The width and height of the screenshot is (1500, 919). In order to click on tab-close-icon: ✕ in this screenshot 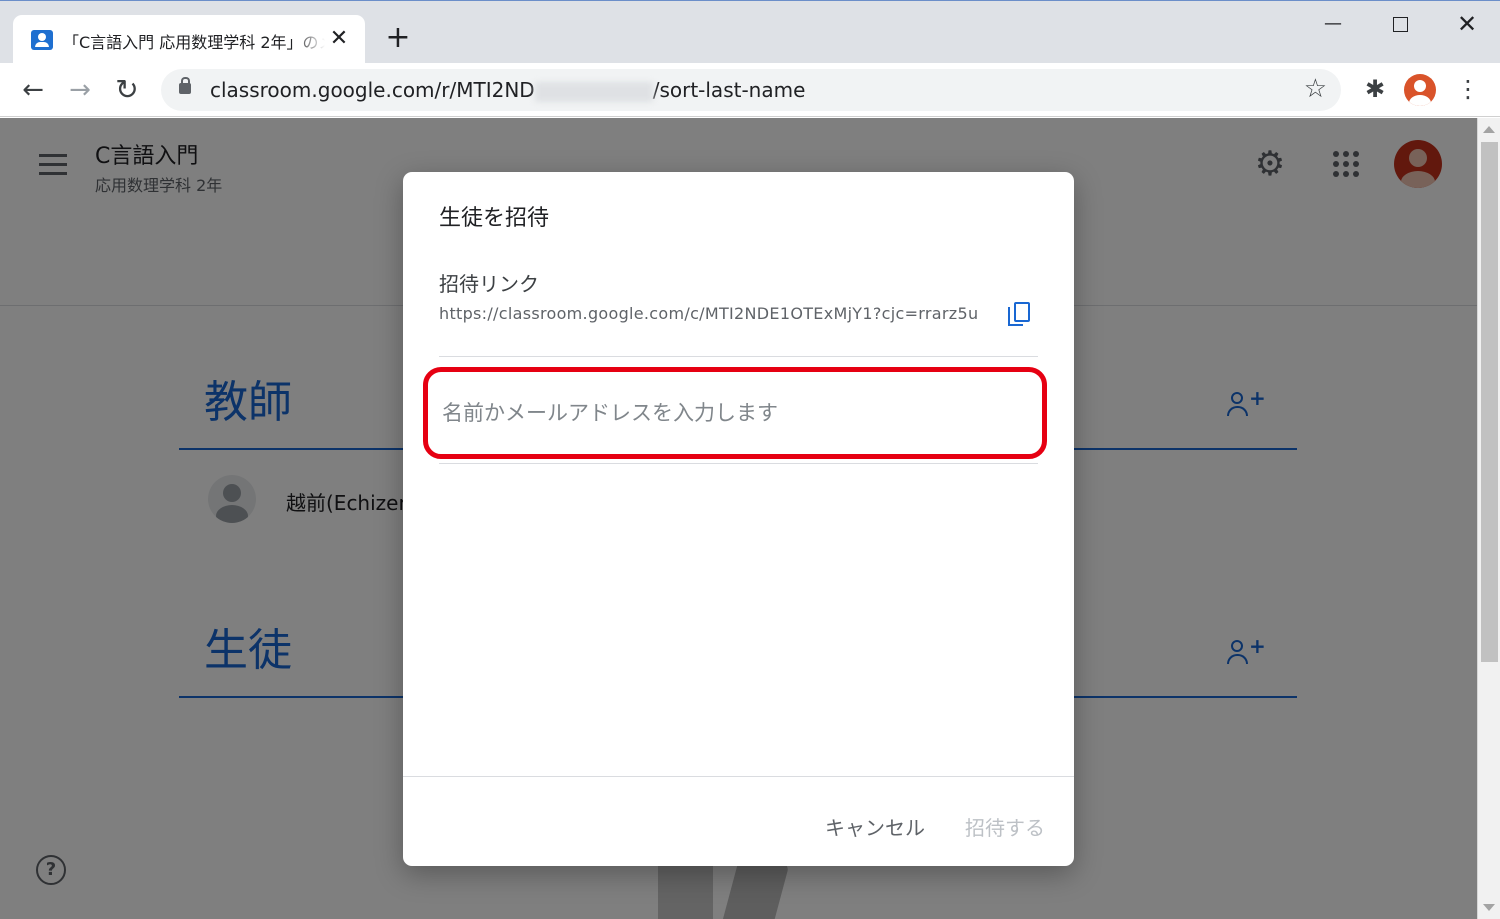, I will do `click(339, 39)`.